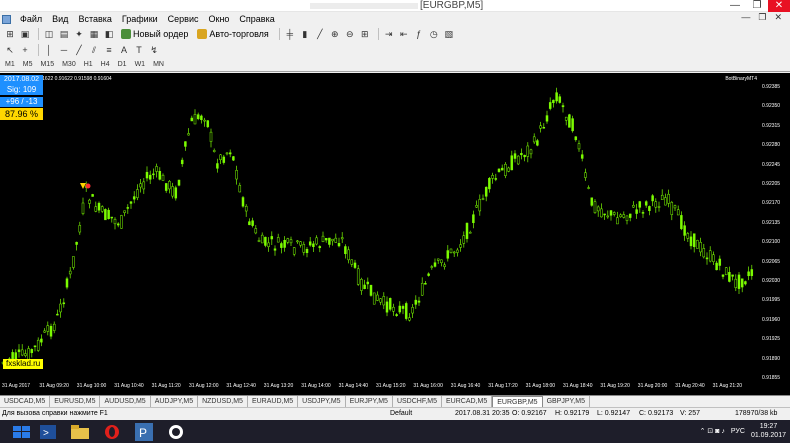 The width and height of the screenshot is (790, 443). What do you see at coordinates (290, 34) in the screenshot?
I see `bar-chart-icon: ╪` at bounding box center [290, 34].